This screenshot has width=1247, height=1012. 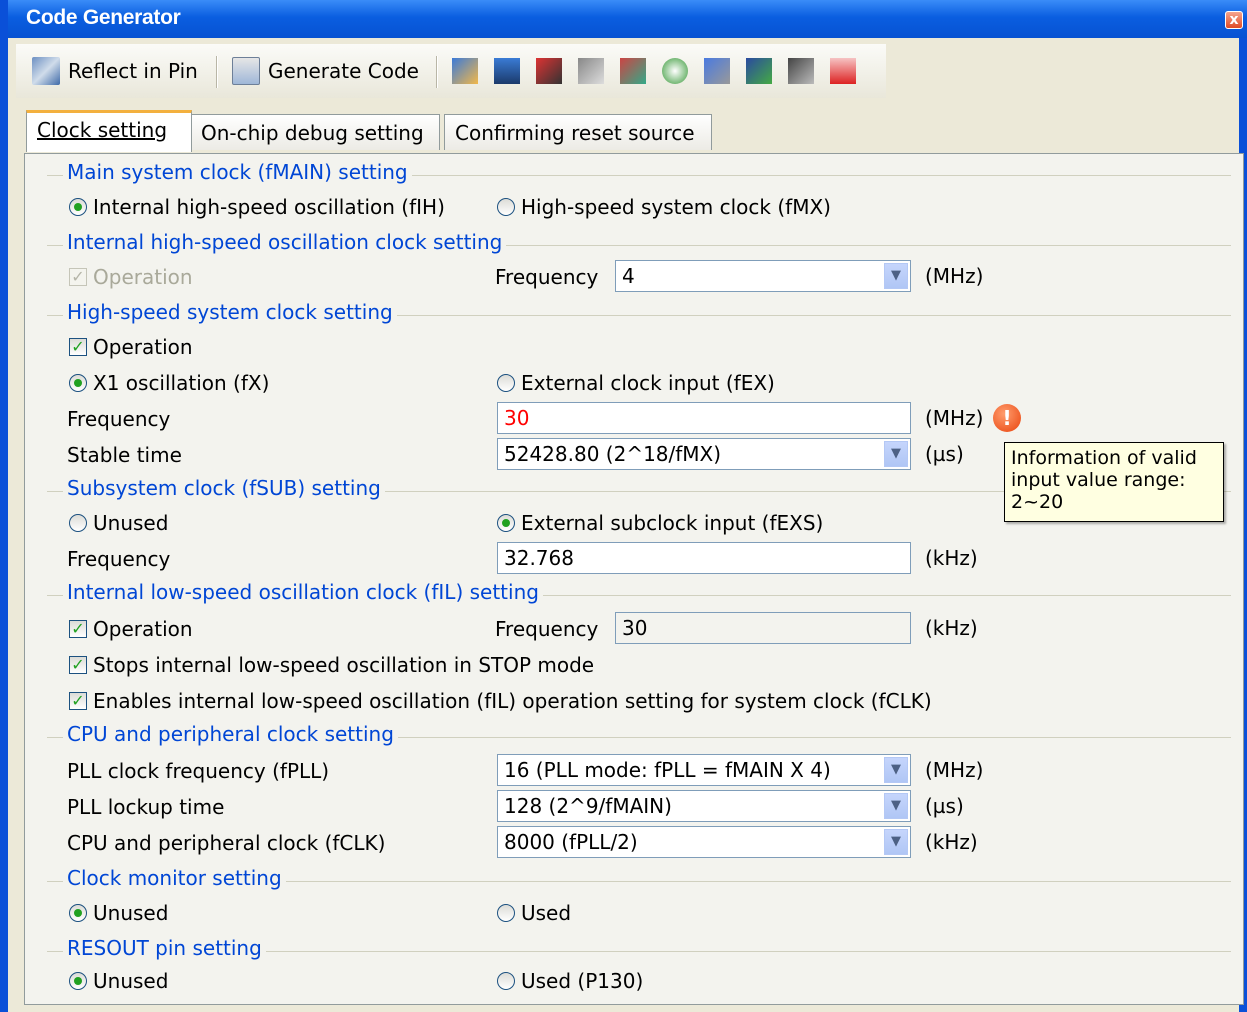 What do you see at coordinates (1104, 458) in the screenshot?
I see `tooltip-line: Information of valid` at bounding box center [1104, 458].